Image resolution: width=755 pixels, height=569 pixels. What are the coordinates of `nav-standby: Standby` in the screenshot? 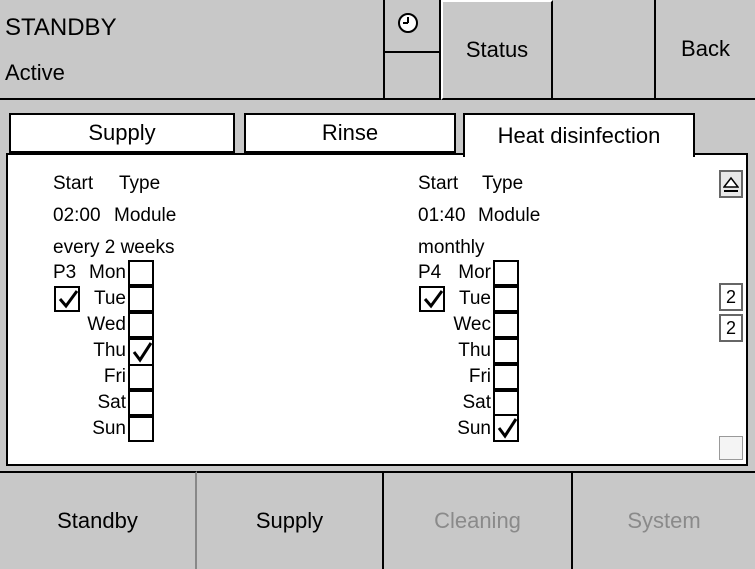 It's located at (98, 520).